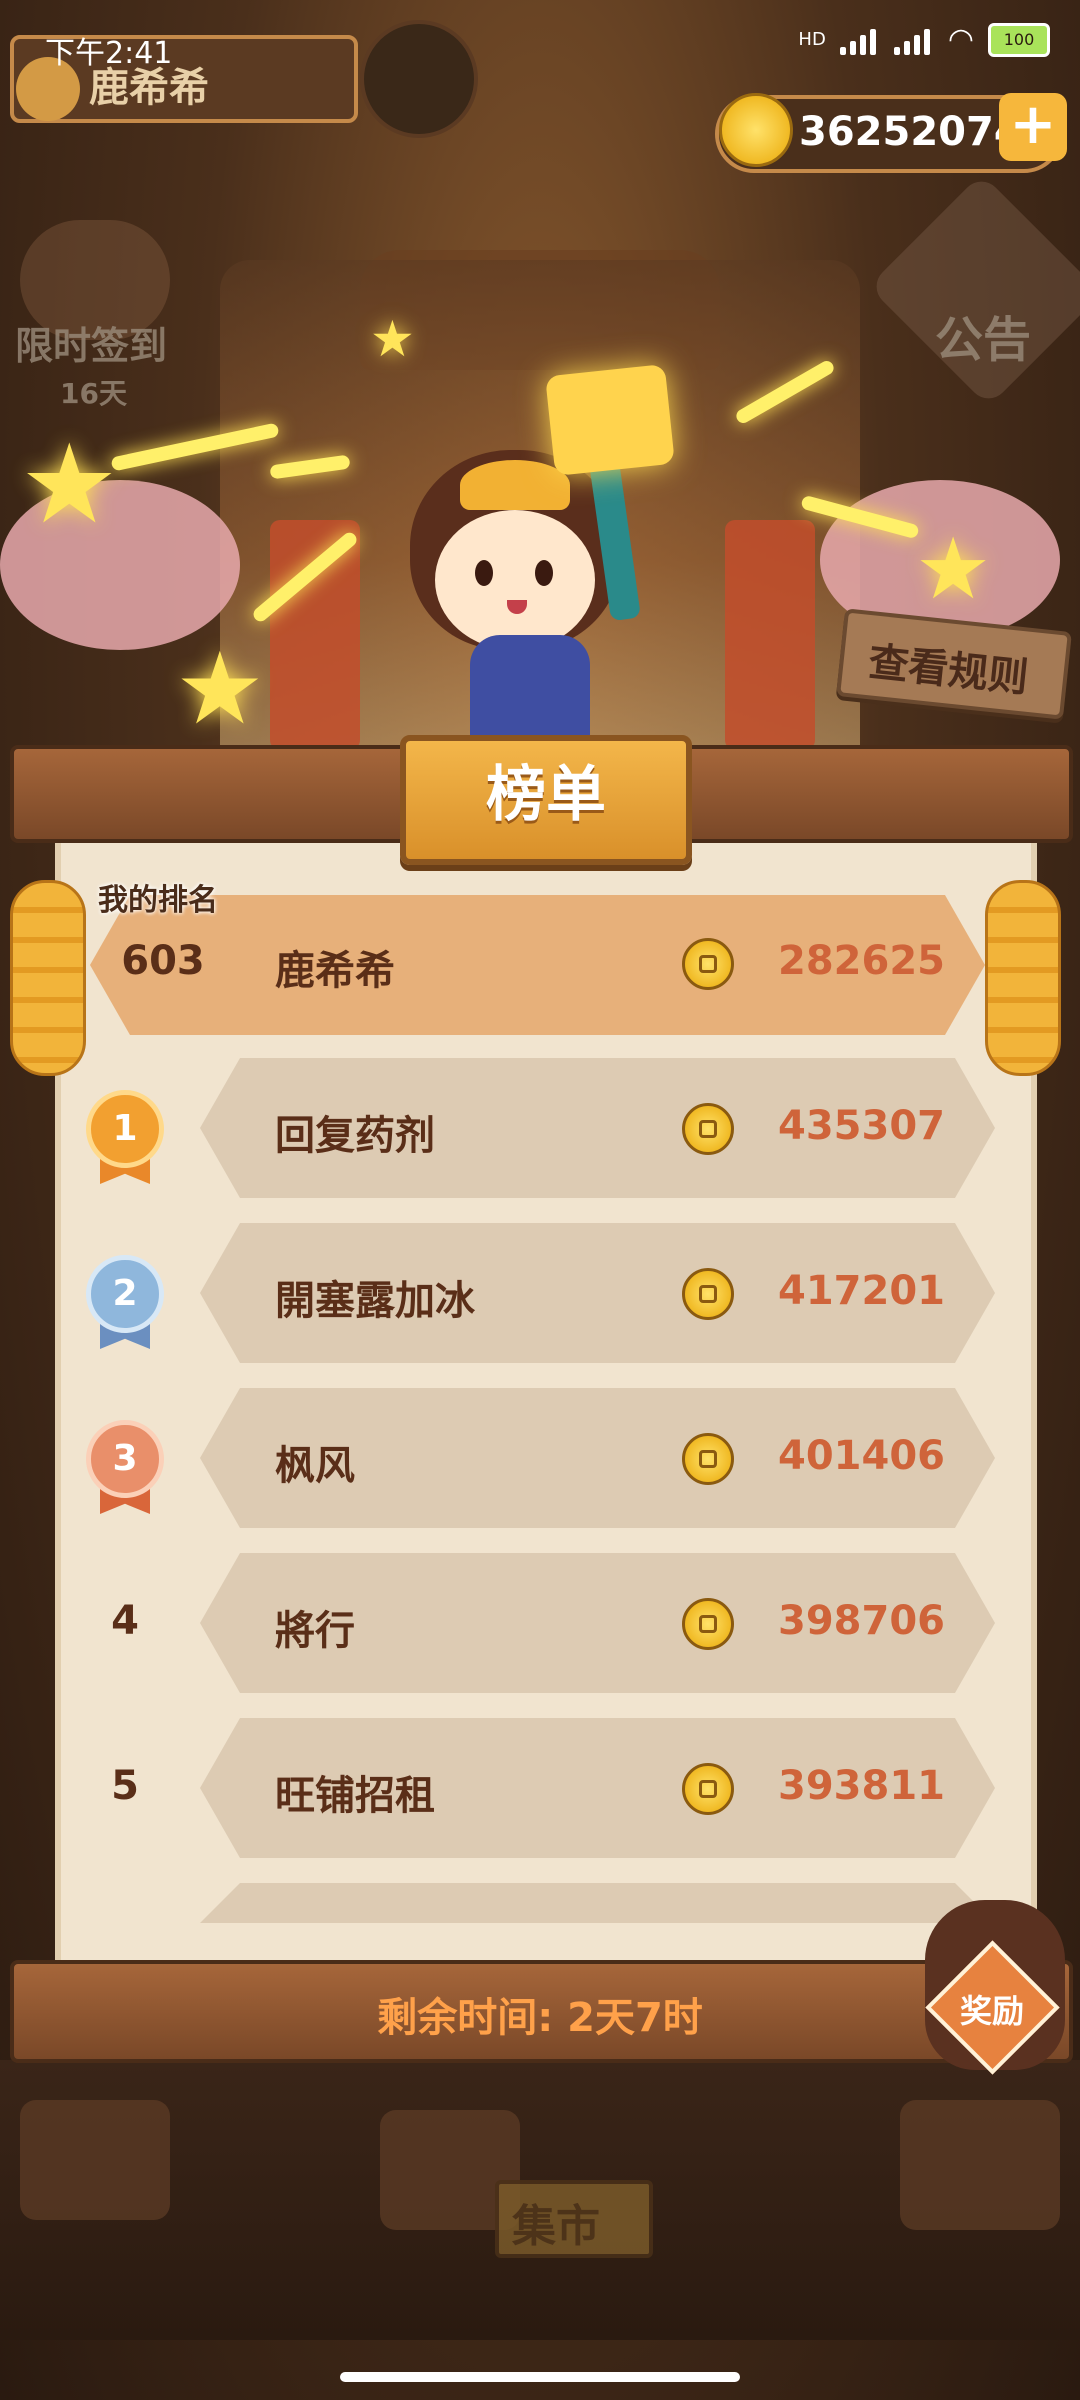  Describe the element at coordinates (610, 420) in the screenshot. I see `golden-hammer-icon` at that location.